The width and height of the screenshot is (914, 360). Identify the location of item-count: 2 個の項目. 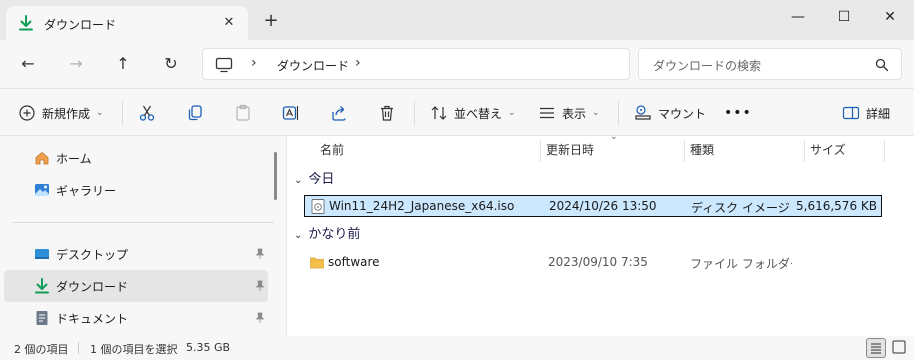
(41, 349).